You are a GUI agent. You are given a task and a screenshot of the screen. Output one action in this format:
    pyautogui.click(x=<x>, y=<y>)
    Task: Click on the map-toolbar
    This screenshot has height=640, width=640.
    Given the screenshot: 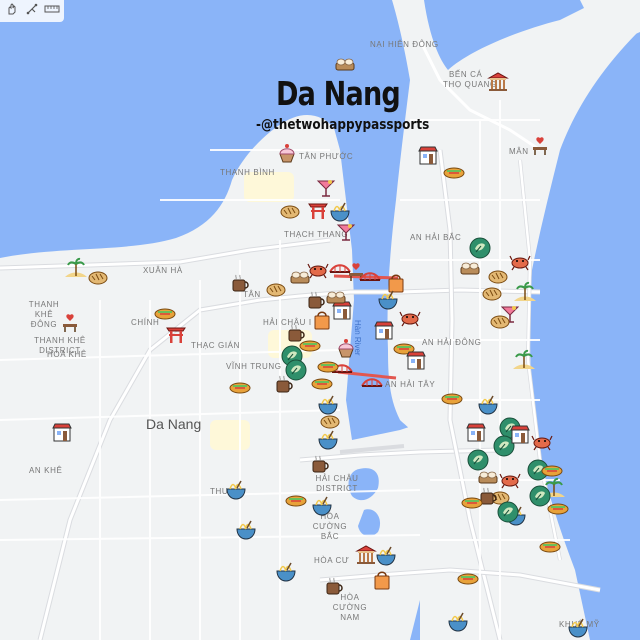 What is the action you would take?
    pyautogui.click(x=32, y=11)
    